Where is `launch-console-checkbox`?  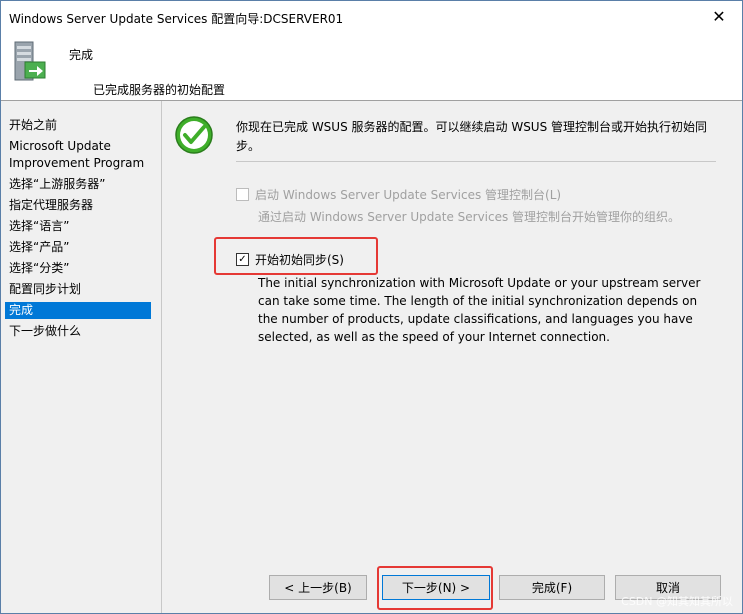 launch-console-checkbox is located at coordinates (242, 194).